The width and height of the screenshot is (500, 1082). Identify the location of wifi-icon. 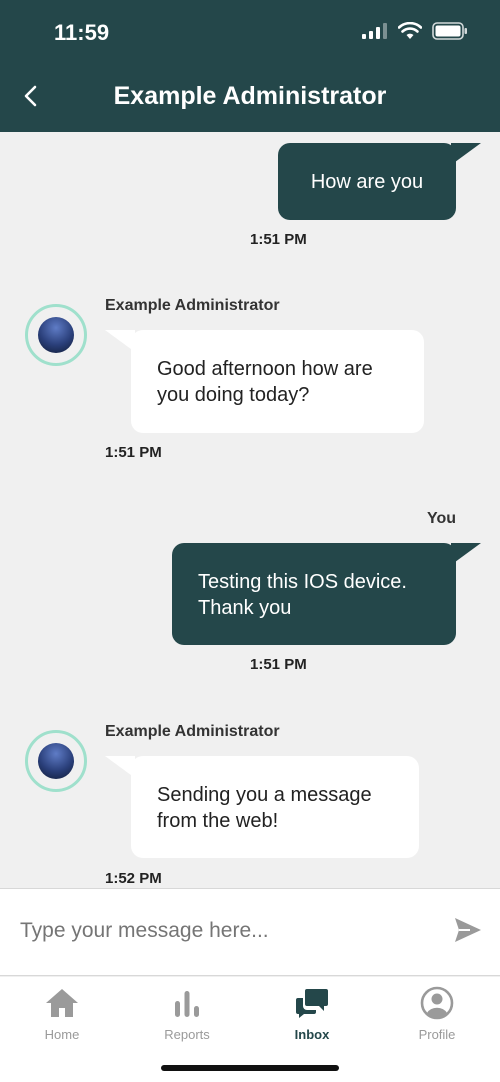
(410, 30).